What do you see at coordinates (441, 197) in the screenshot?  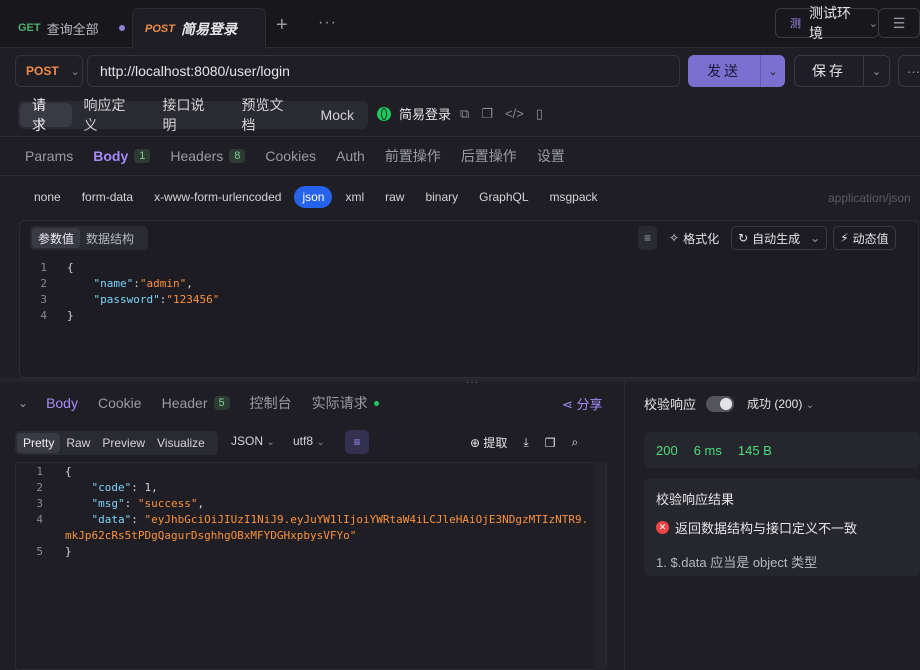 I see `body-type-binary: binary` at bounding box center [441, 197].